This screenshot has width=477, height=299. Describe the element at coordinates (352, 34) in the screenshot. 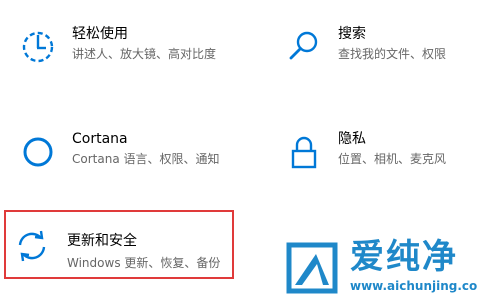

I see `tile-title: 搜索` at that location.